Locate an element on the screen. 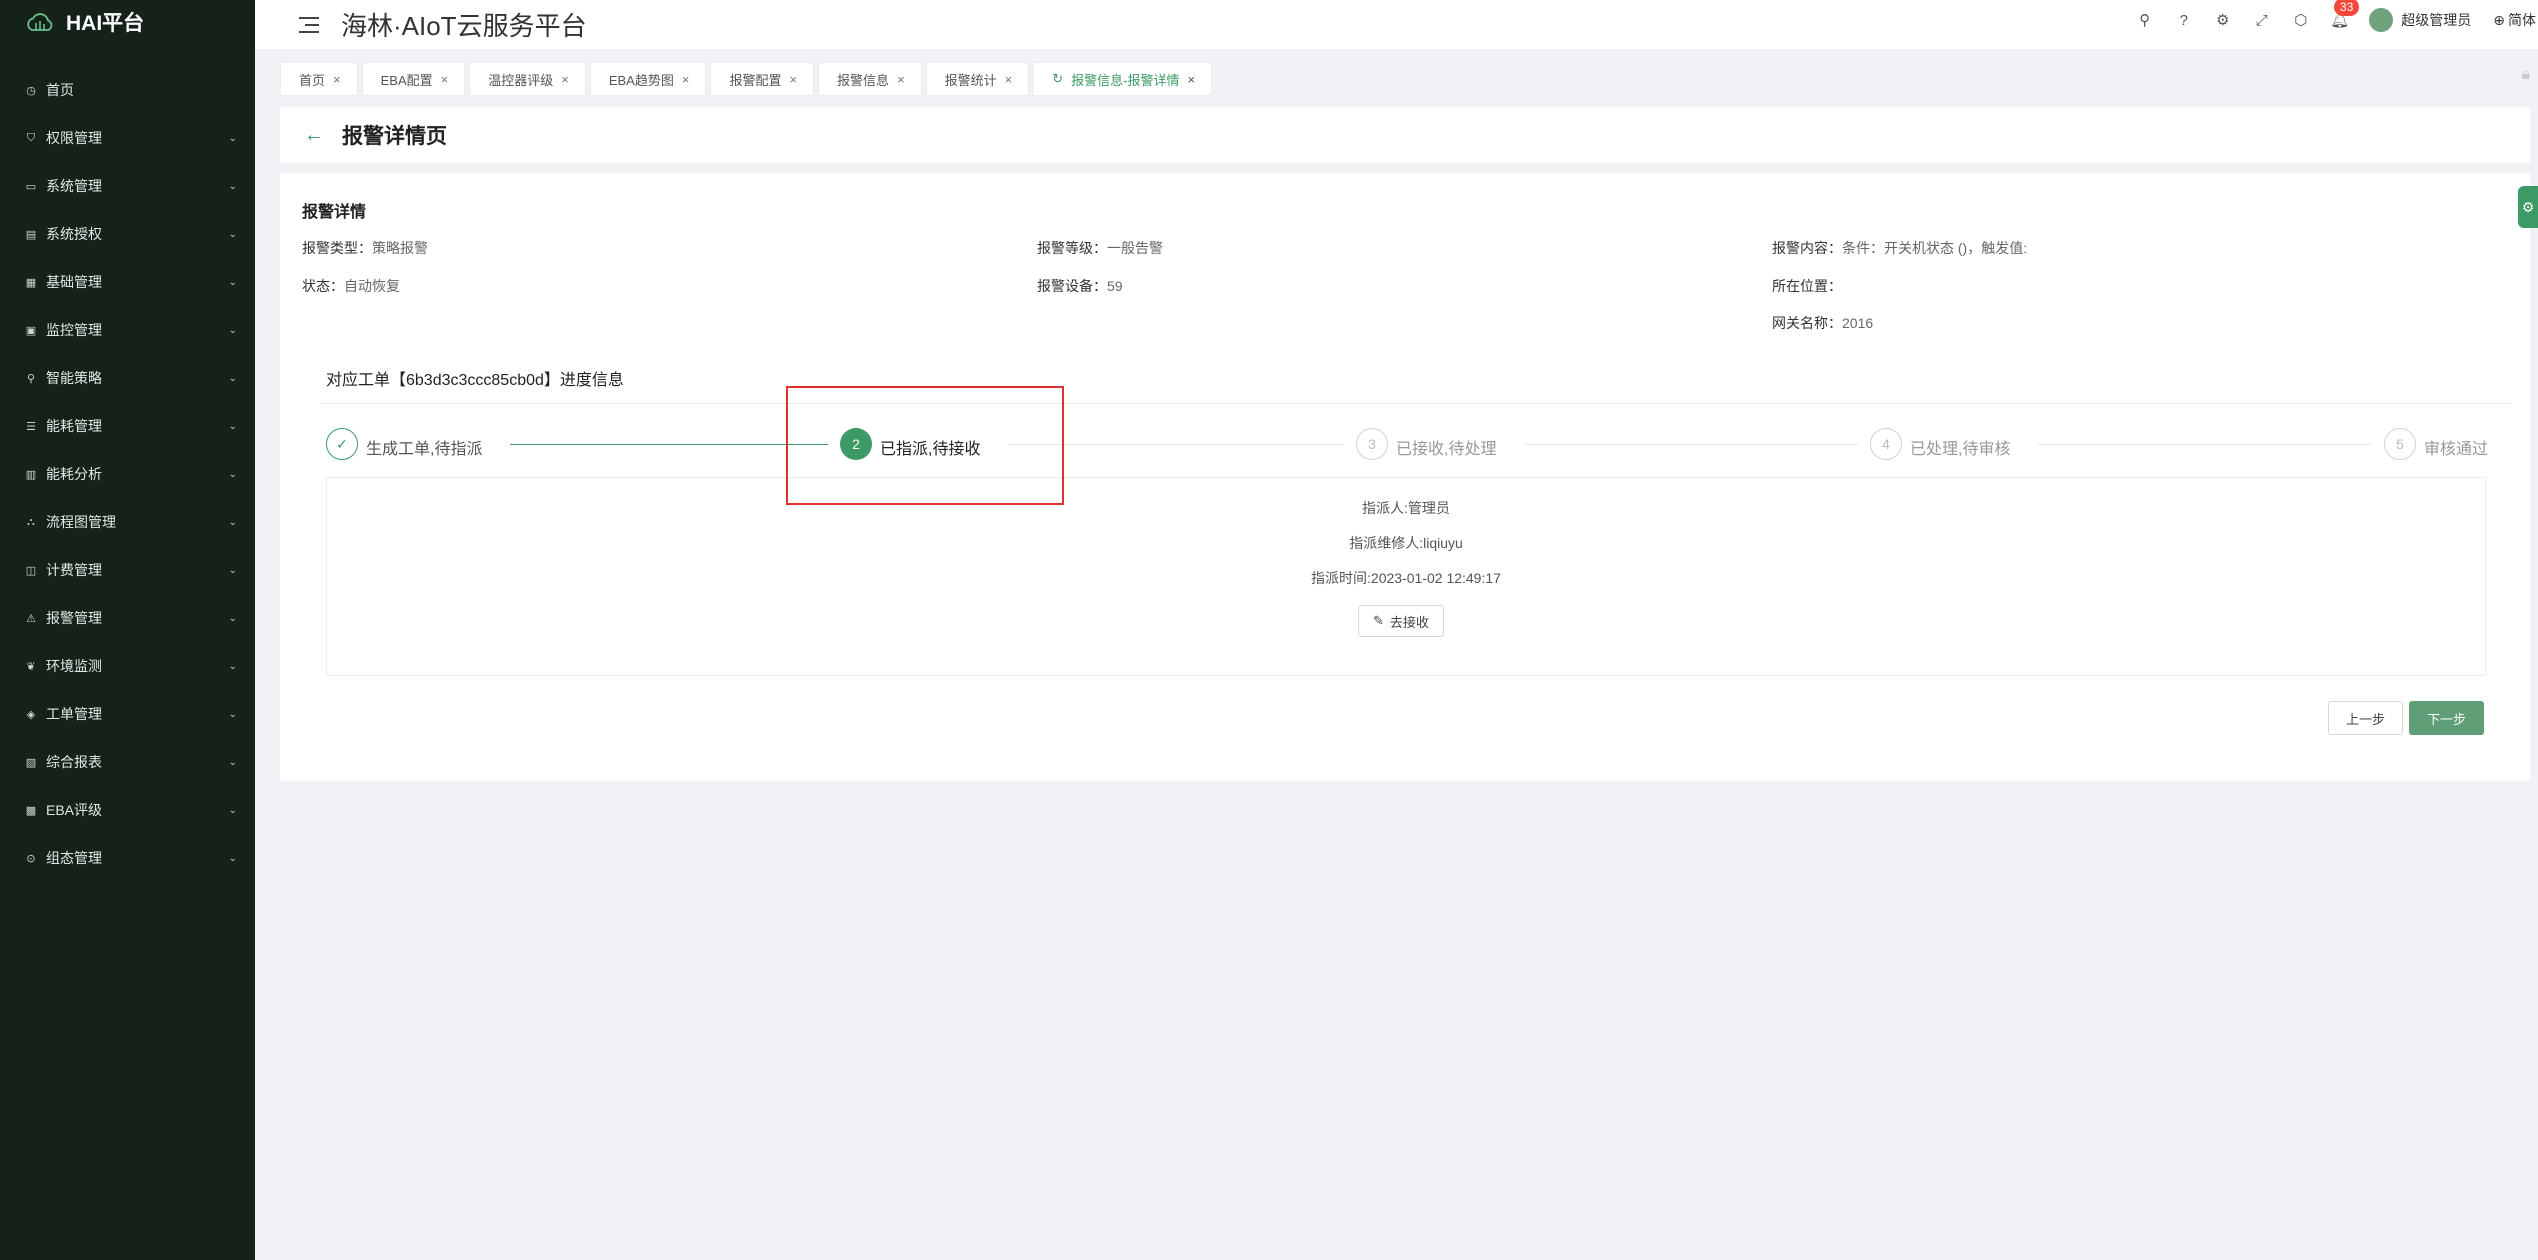 The image size is (2538, 1260). tab-3: EBA趋势图 × is located at coordinates (648, 79).